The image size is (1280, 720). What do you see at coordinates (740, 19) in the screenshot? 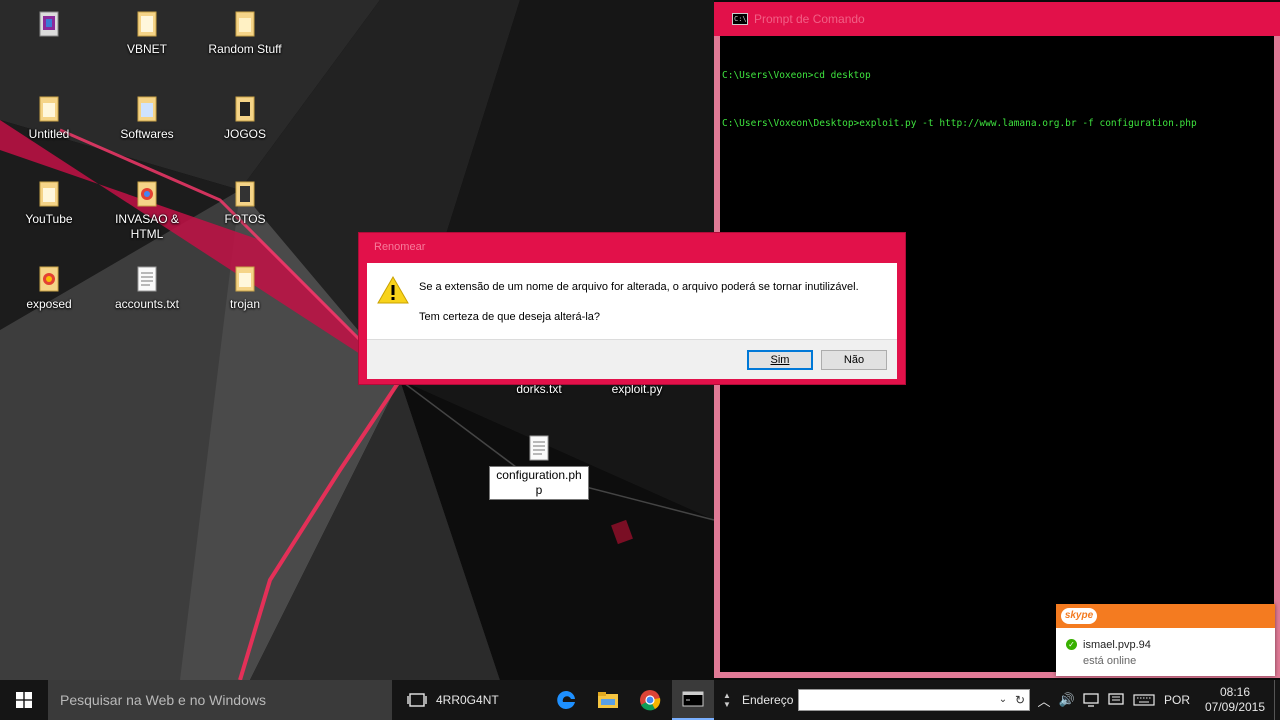
I see `cmd-icon: C:\` at bounding box center [740, 19].